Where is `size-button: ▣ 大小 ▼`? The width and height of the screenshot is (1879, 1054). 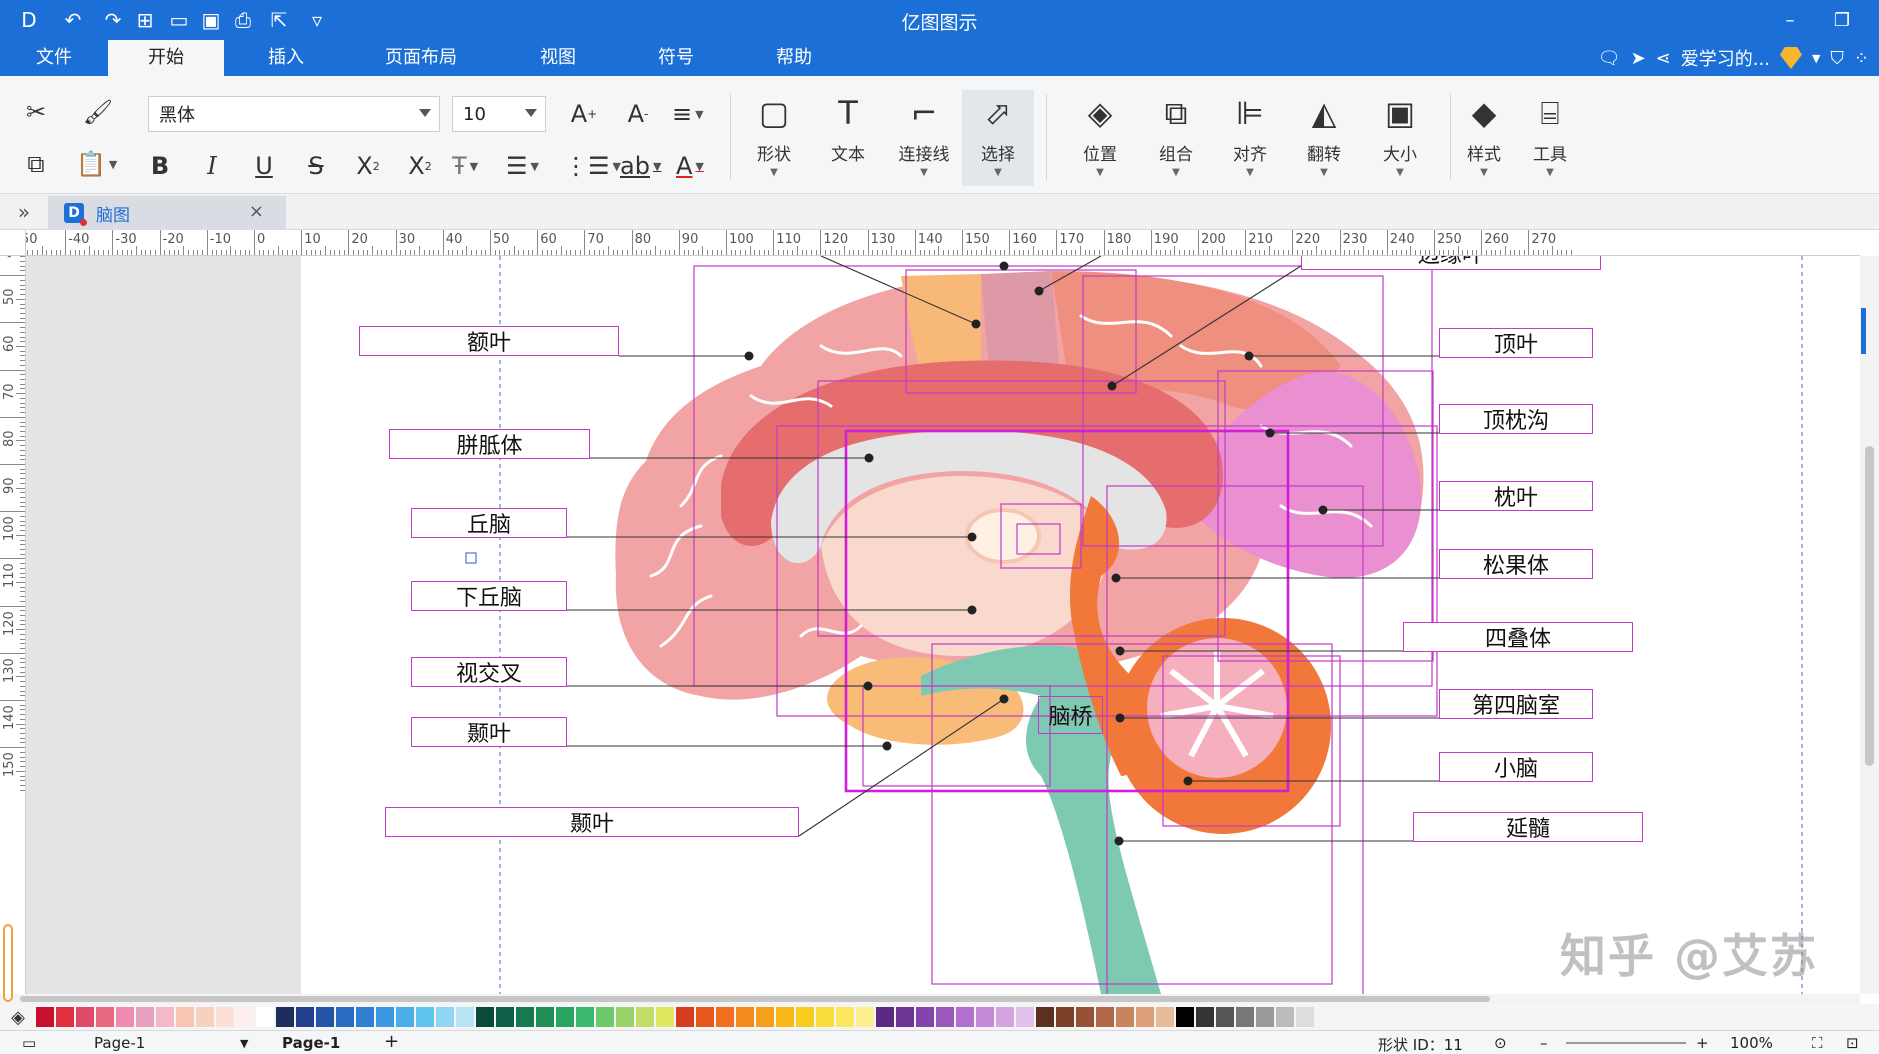
size-button: ▣ 大小 ▼ is located at coordinates (1400, 138).